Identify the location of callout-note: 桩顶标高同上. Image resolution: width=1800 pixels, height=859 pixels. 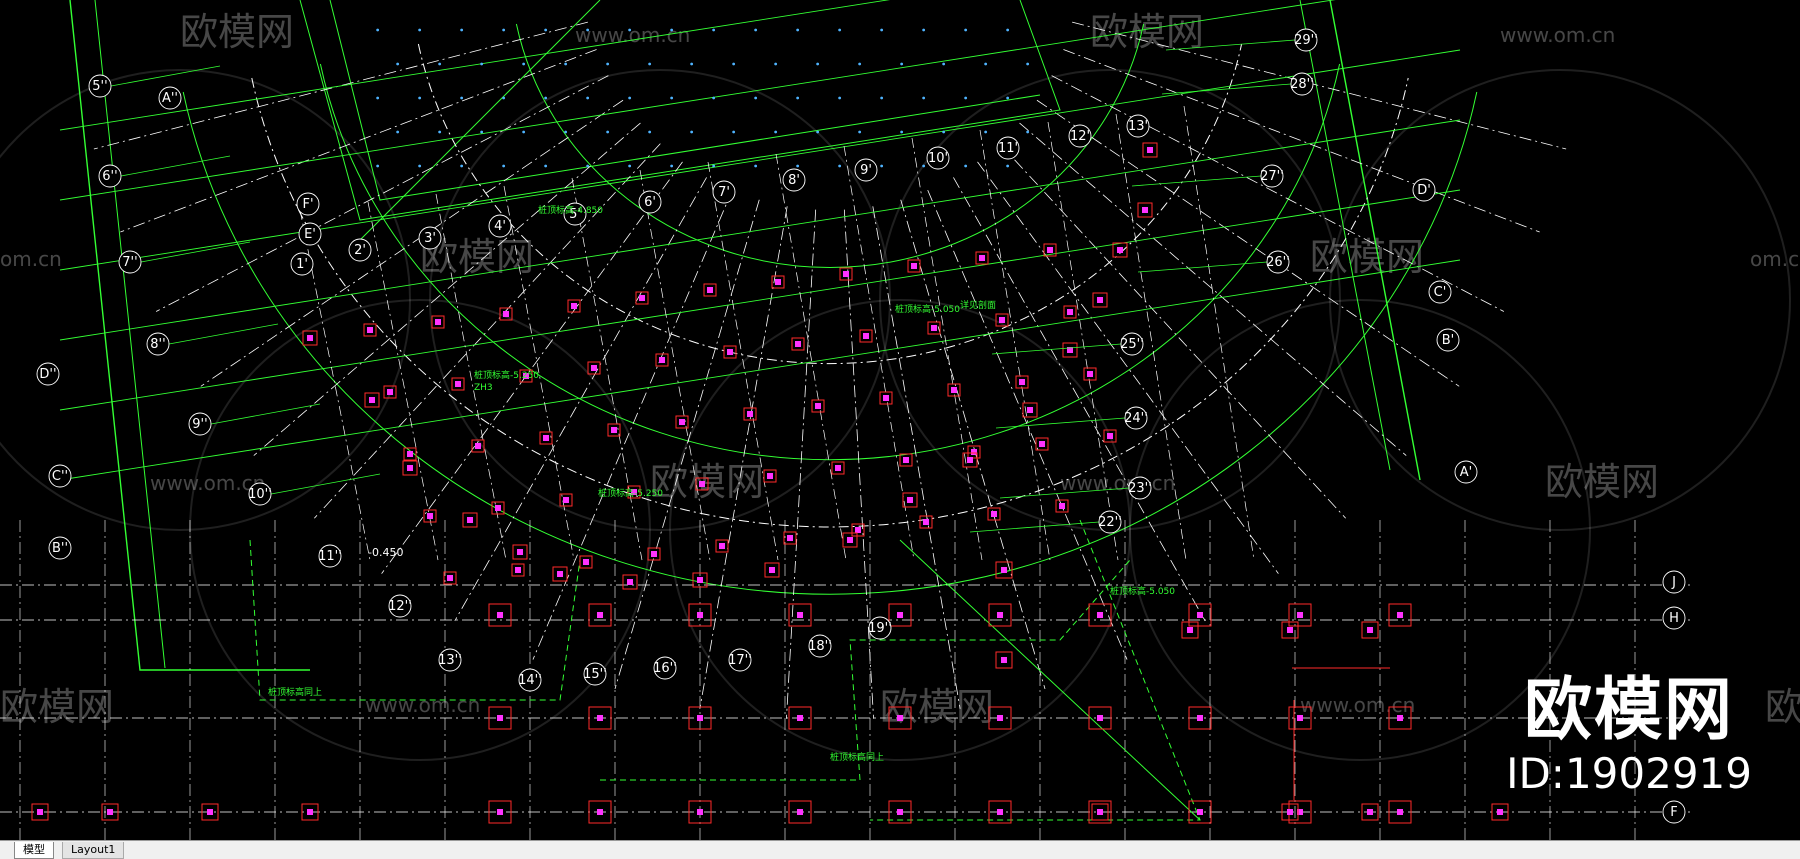
(857, 757).